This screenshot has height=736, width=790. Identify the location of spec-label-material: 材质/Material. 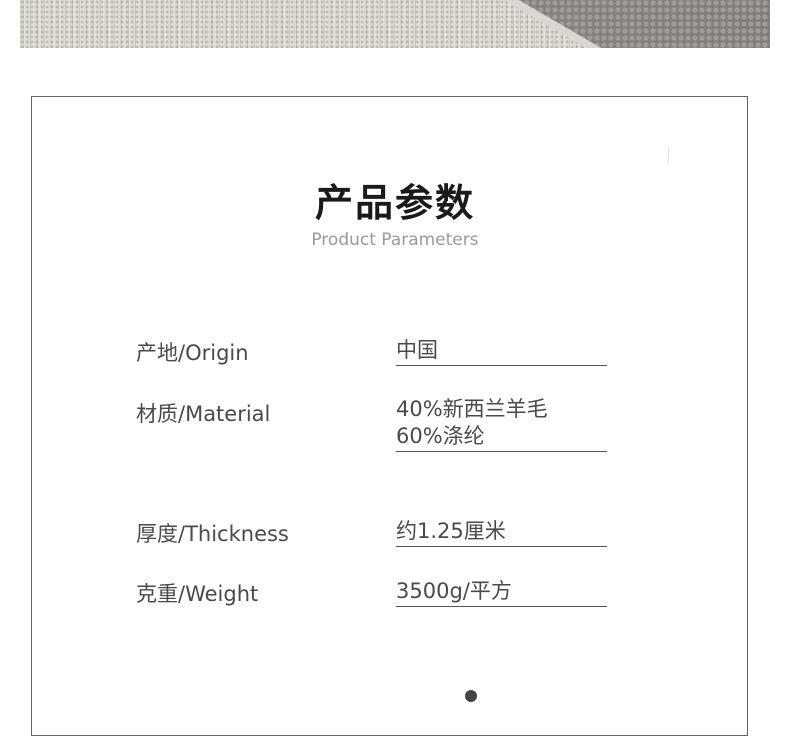
(203, 414).